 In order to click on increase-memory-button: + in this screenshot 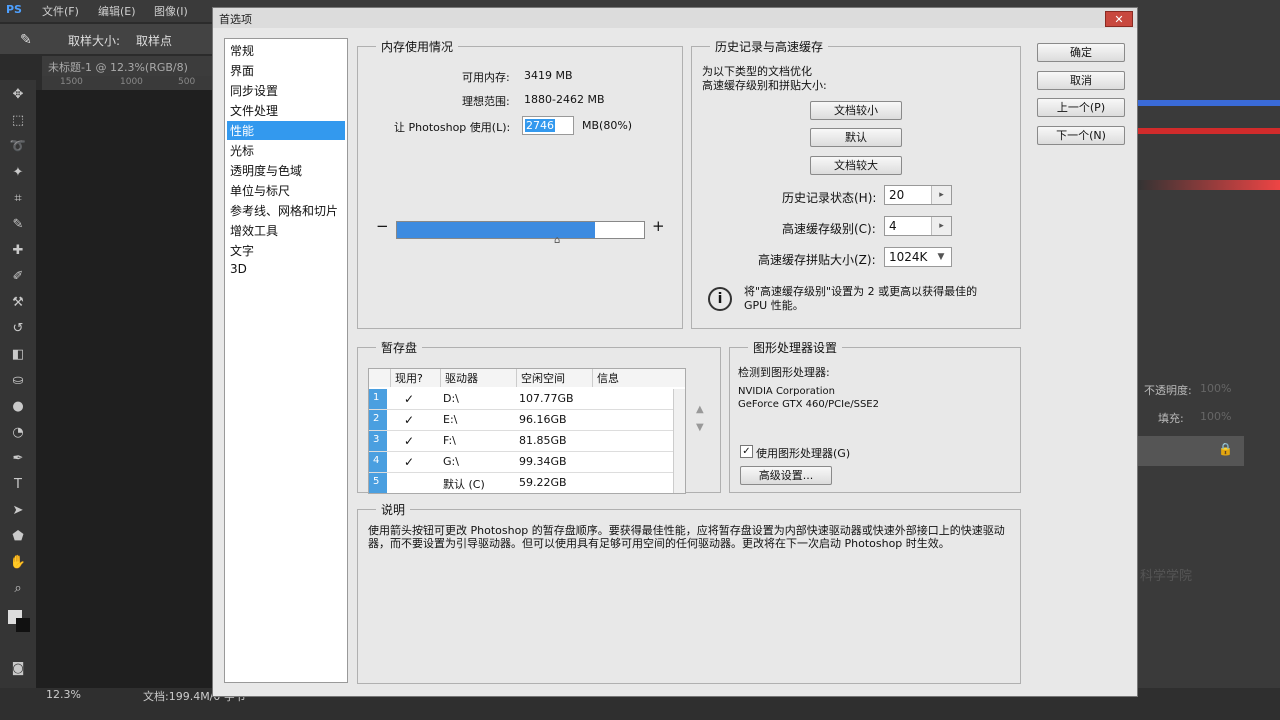, I will do `click(658, 226)`.